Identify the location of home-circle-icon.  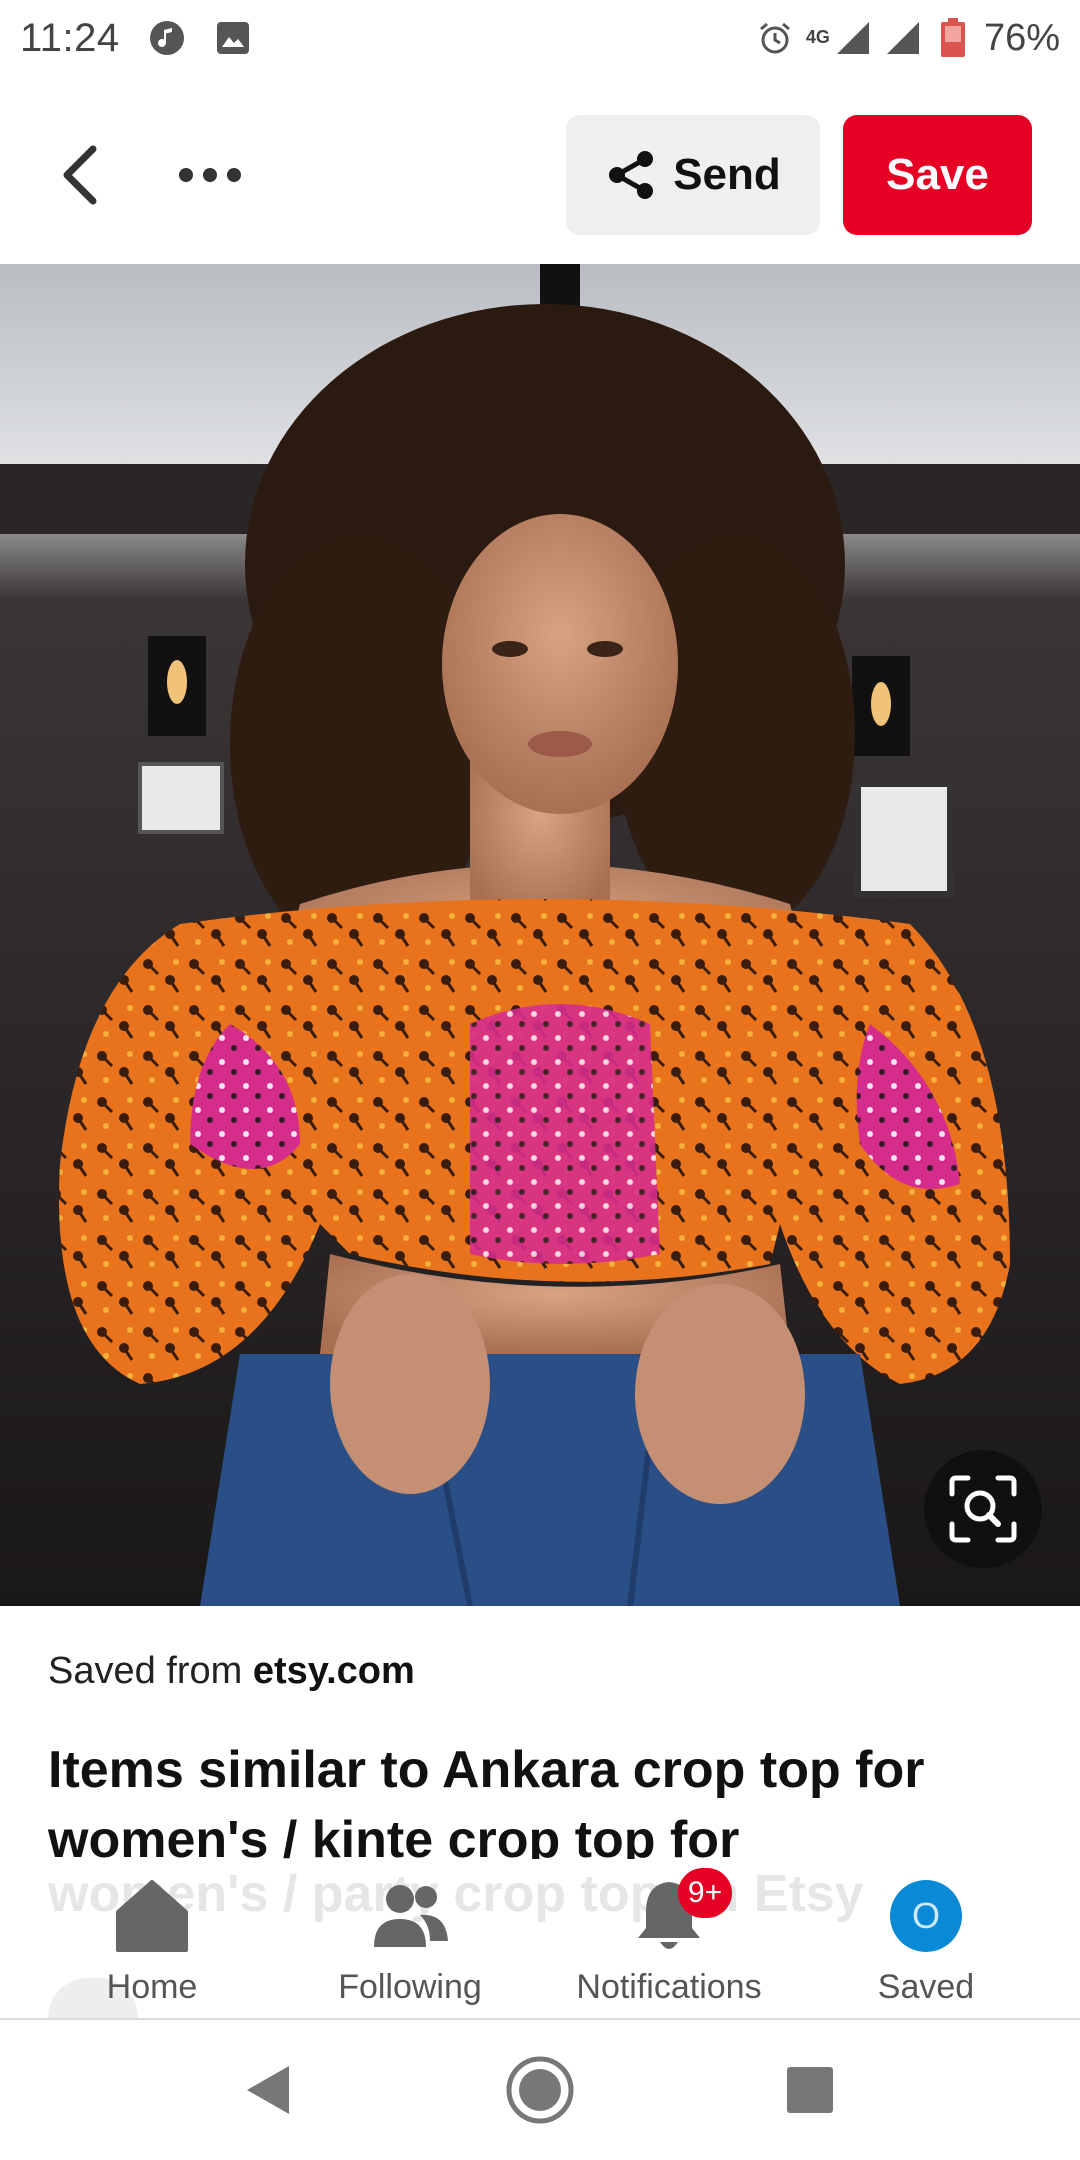
(540, 2090).